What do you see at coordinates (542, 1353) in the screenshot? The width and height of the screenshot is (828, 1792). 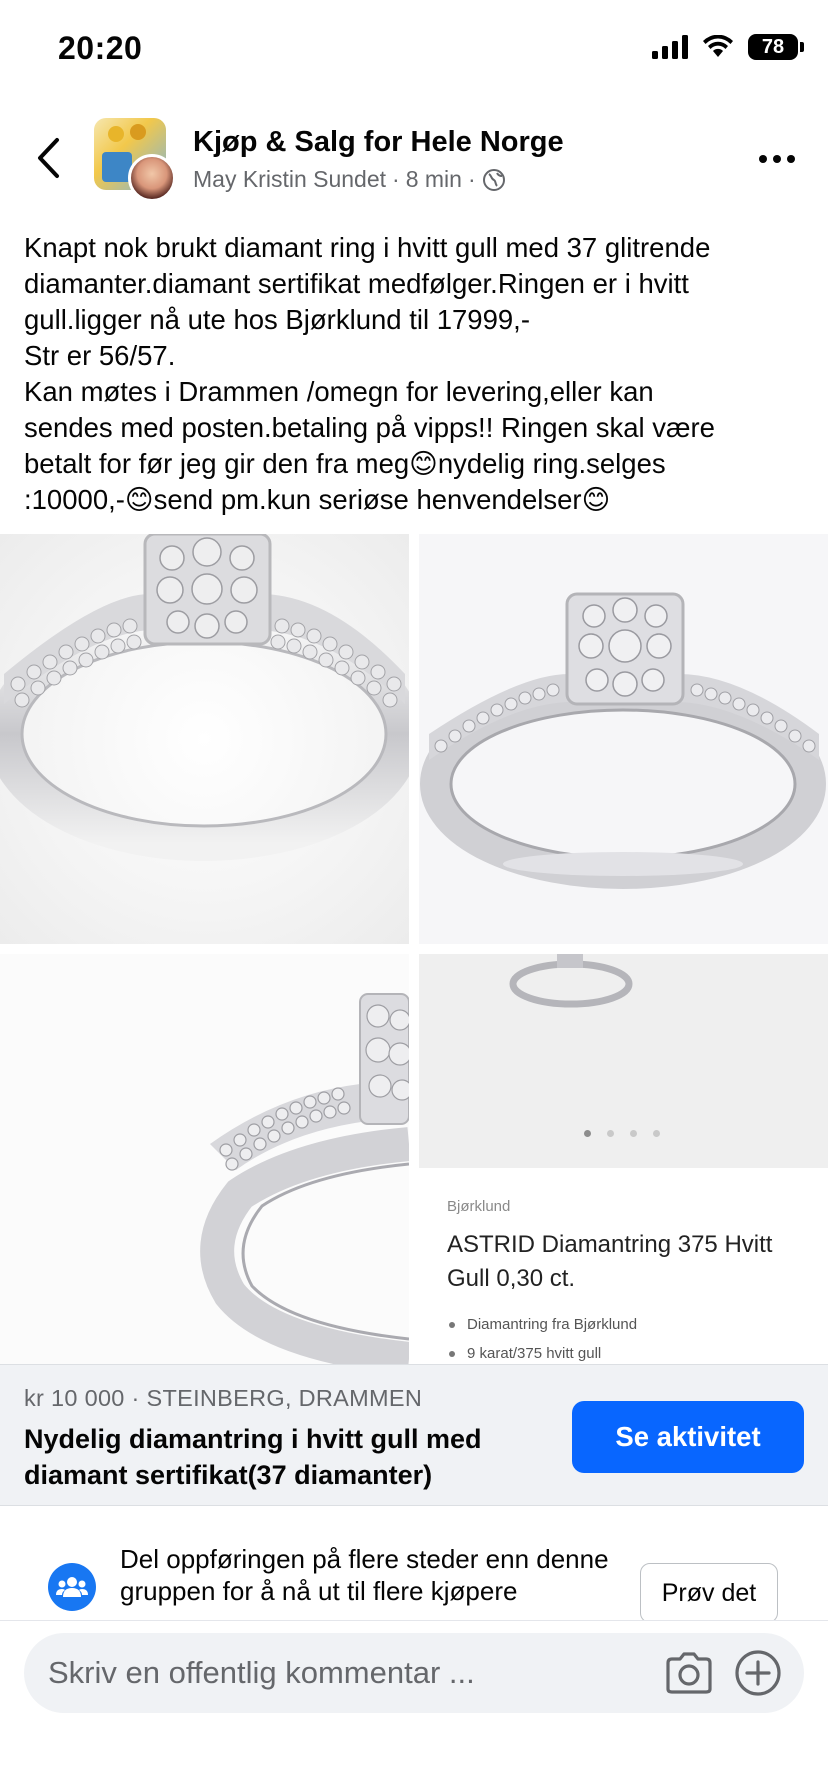 I see `product-bullet: 9 karat/375 hvitt gull` at bounding box center [542, 1353].